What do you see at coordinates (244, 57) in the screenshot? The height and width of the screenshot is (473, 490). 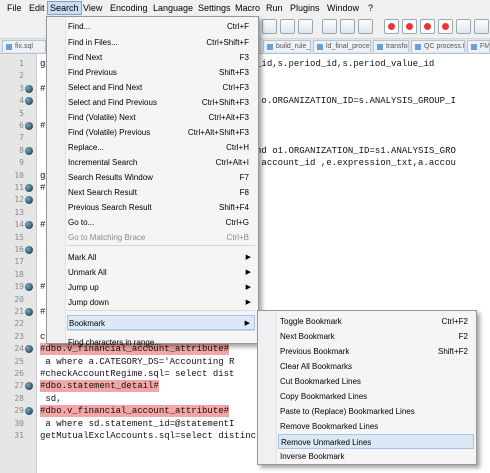 I see `menu-item-shortcut: F3` at bounding box center [244, 57].